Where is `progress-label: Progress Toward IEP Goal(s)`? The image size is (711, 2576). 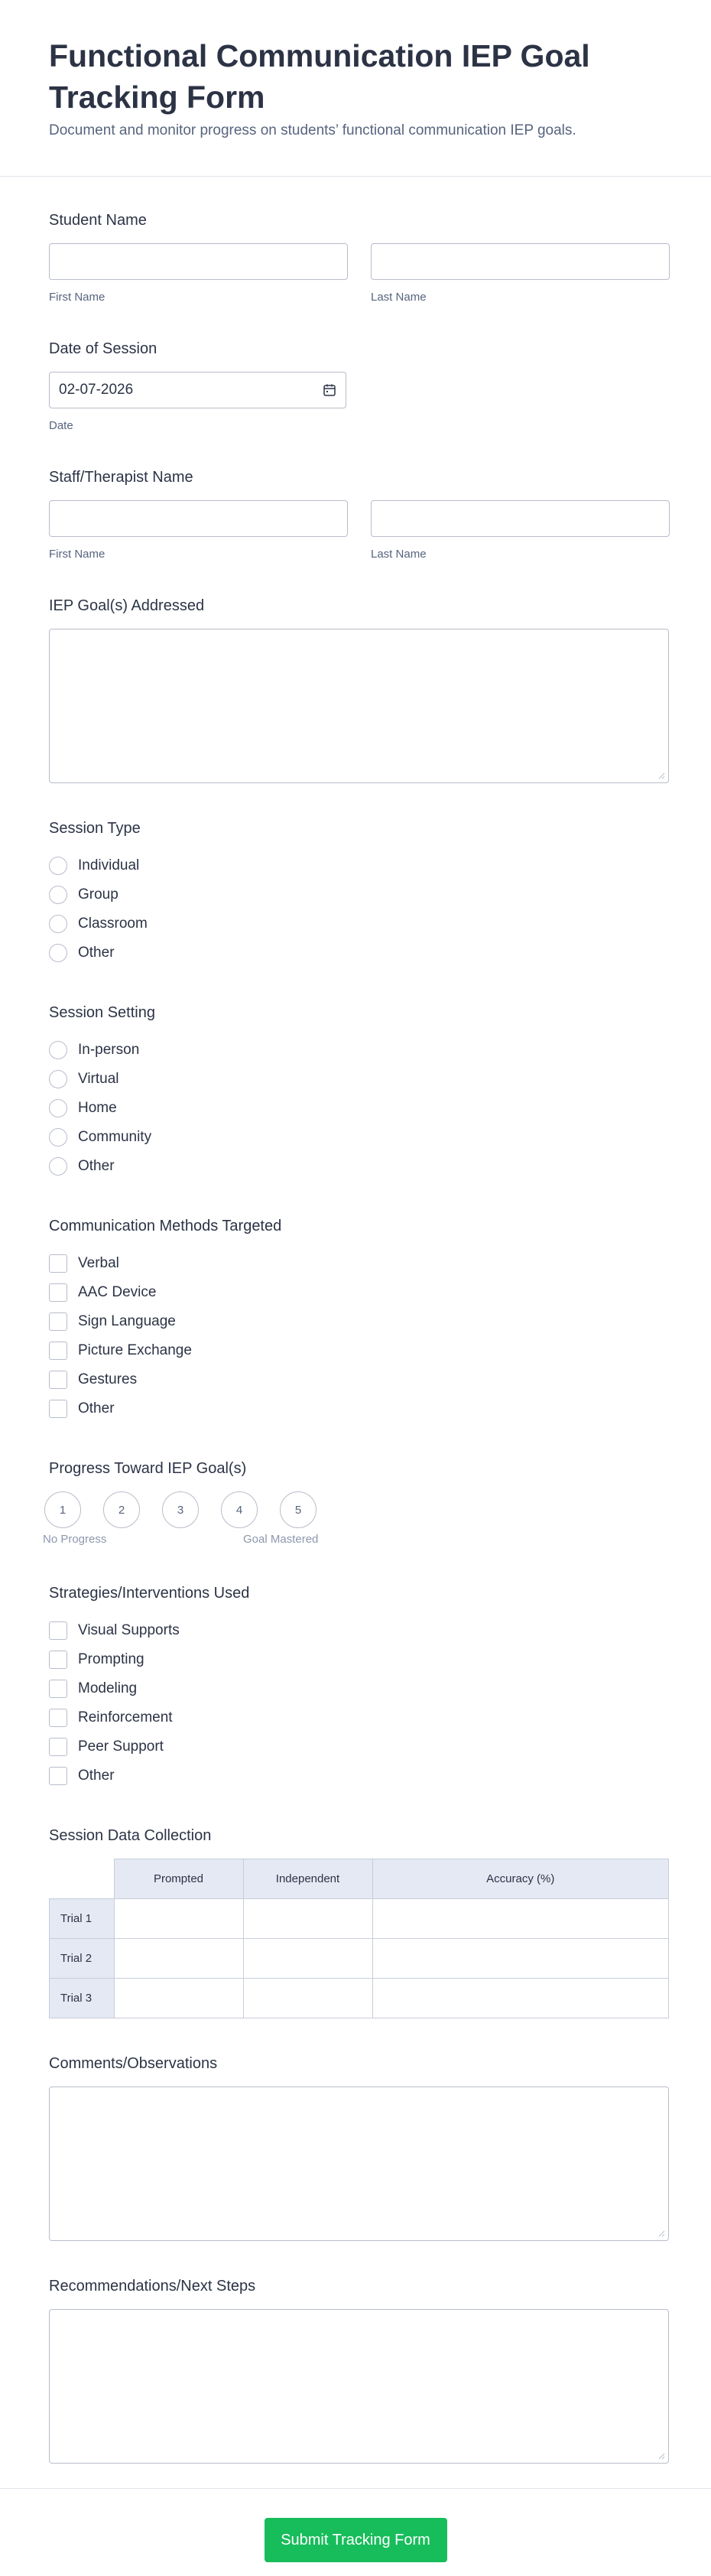
progress-label: Progress Toward IEP Goal(s) is located at coordinates (148, 1468).